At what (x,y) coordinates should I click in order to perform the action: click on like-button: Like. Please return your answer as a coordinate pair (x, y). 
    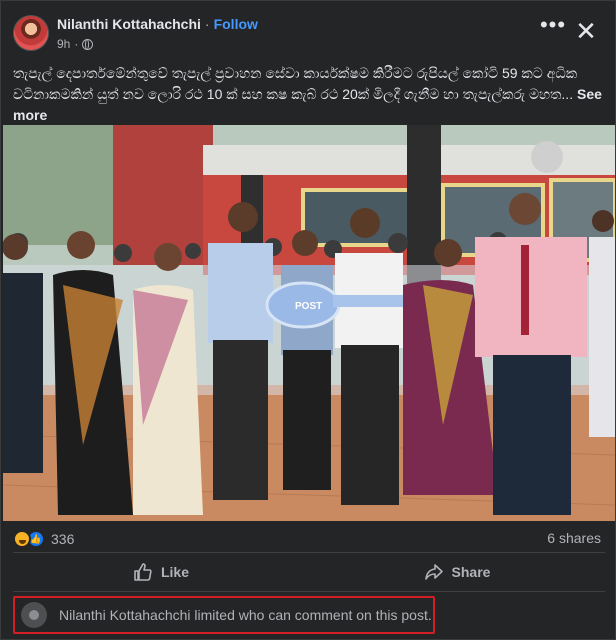
    Looking at the image, I should click on (161, 572).